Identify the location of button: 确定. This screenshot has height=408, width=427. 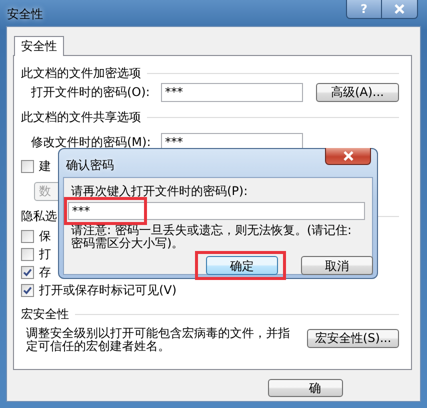
(242, 265).